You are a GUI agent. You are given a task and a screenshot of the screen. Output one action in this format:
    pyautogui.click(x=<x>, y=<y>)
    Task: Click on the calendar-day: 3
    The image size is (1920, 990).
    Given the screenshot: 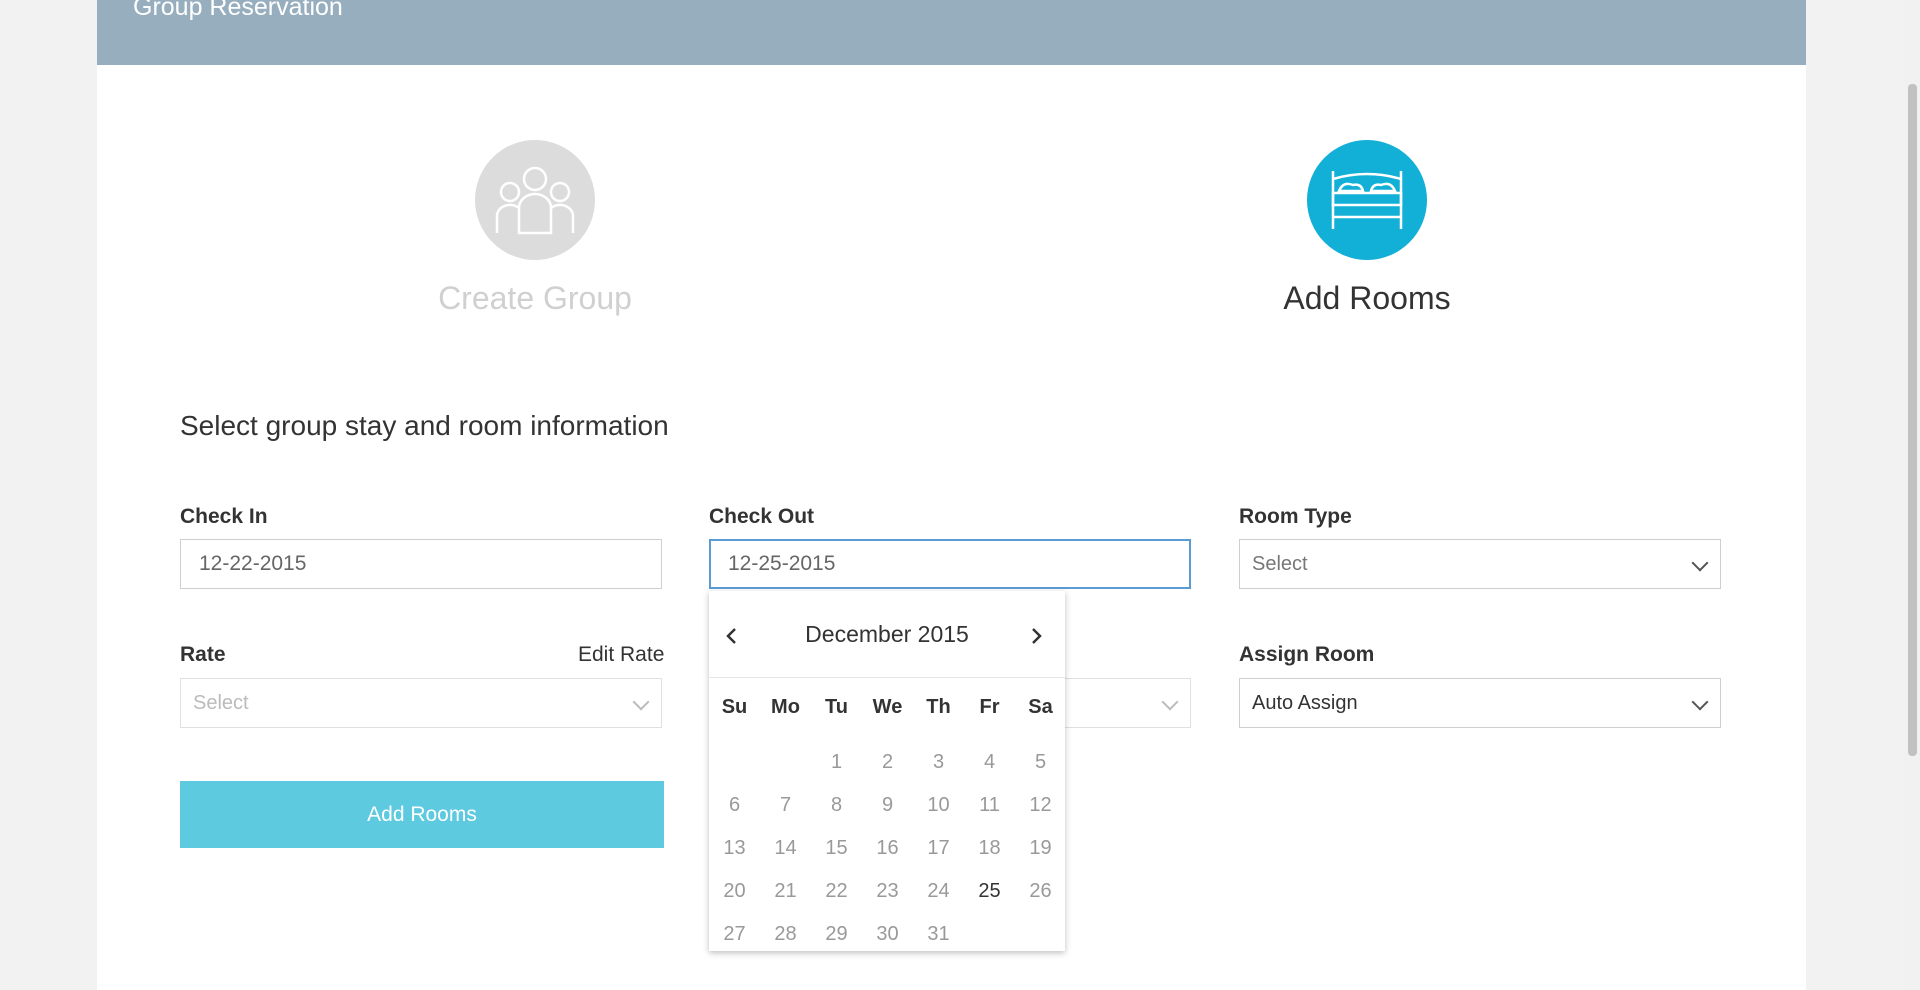 What is the action you would take?
    pyautogui.click(x=938, y=762)
    